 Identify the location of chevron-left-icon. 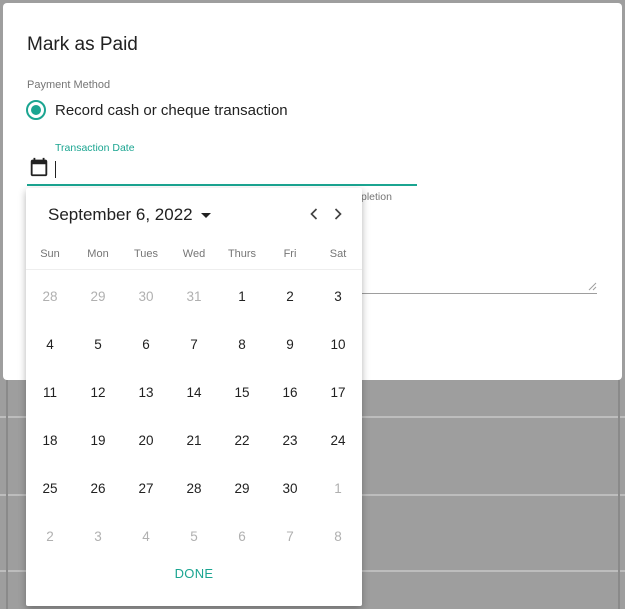
(314, 214).